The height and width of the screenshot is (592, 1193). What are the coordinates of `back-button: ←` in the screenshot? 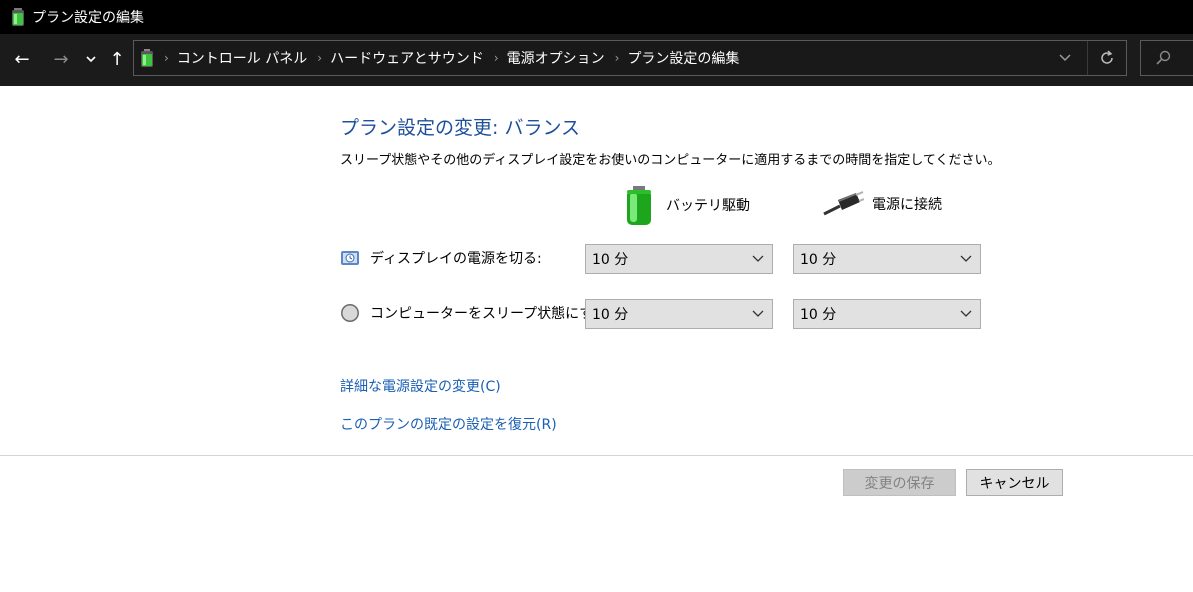 It's located at (22, 59).